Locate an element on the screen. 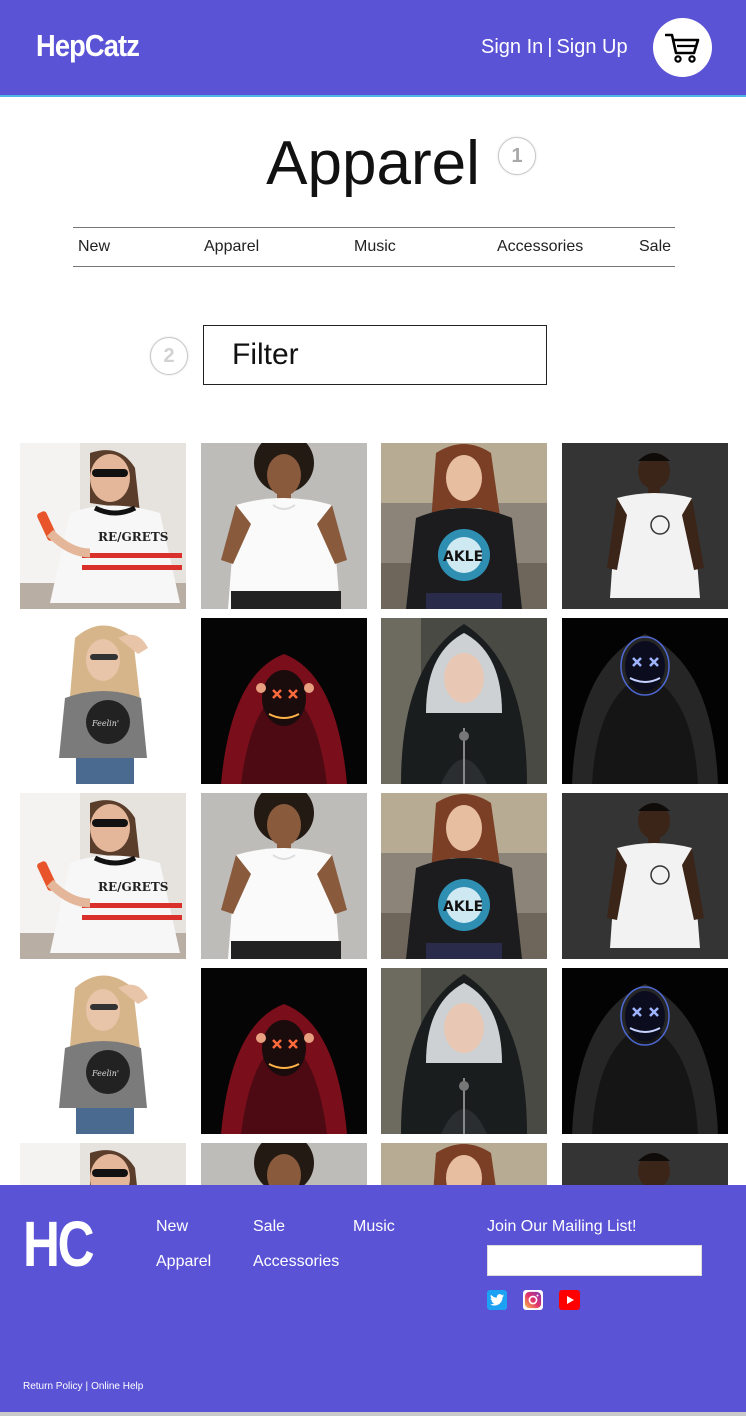 Image resolution: width=746 pixels, height=1416 pixels. mailing-list-email-input is located at coordinates (594, 1260).